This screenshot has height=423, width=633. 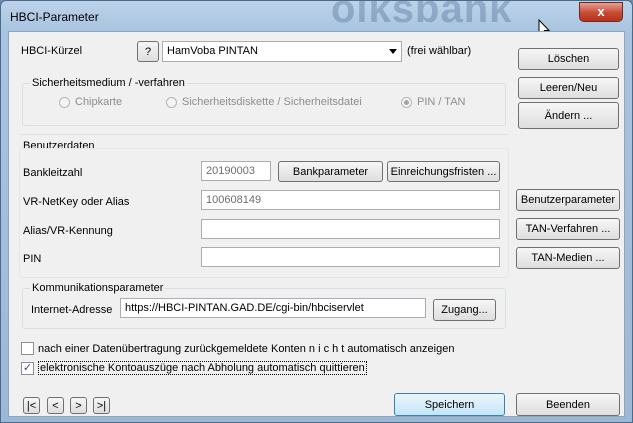 What do you see at coordinates (54, 17) in the screenshot?
I see `window-title: HBCI-Parameter` at bounding box center [54, 17].